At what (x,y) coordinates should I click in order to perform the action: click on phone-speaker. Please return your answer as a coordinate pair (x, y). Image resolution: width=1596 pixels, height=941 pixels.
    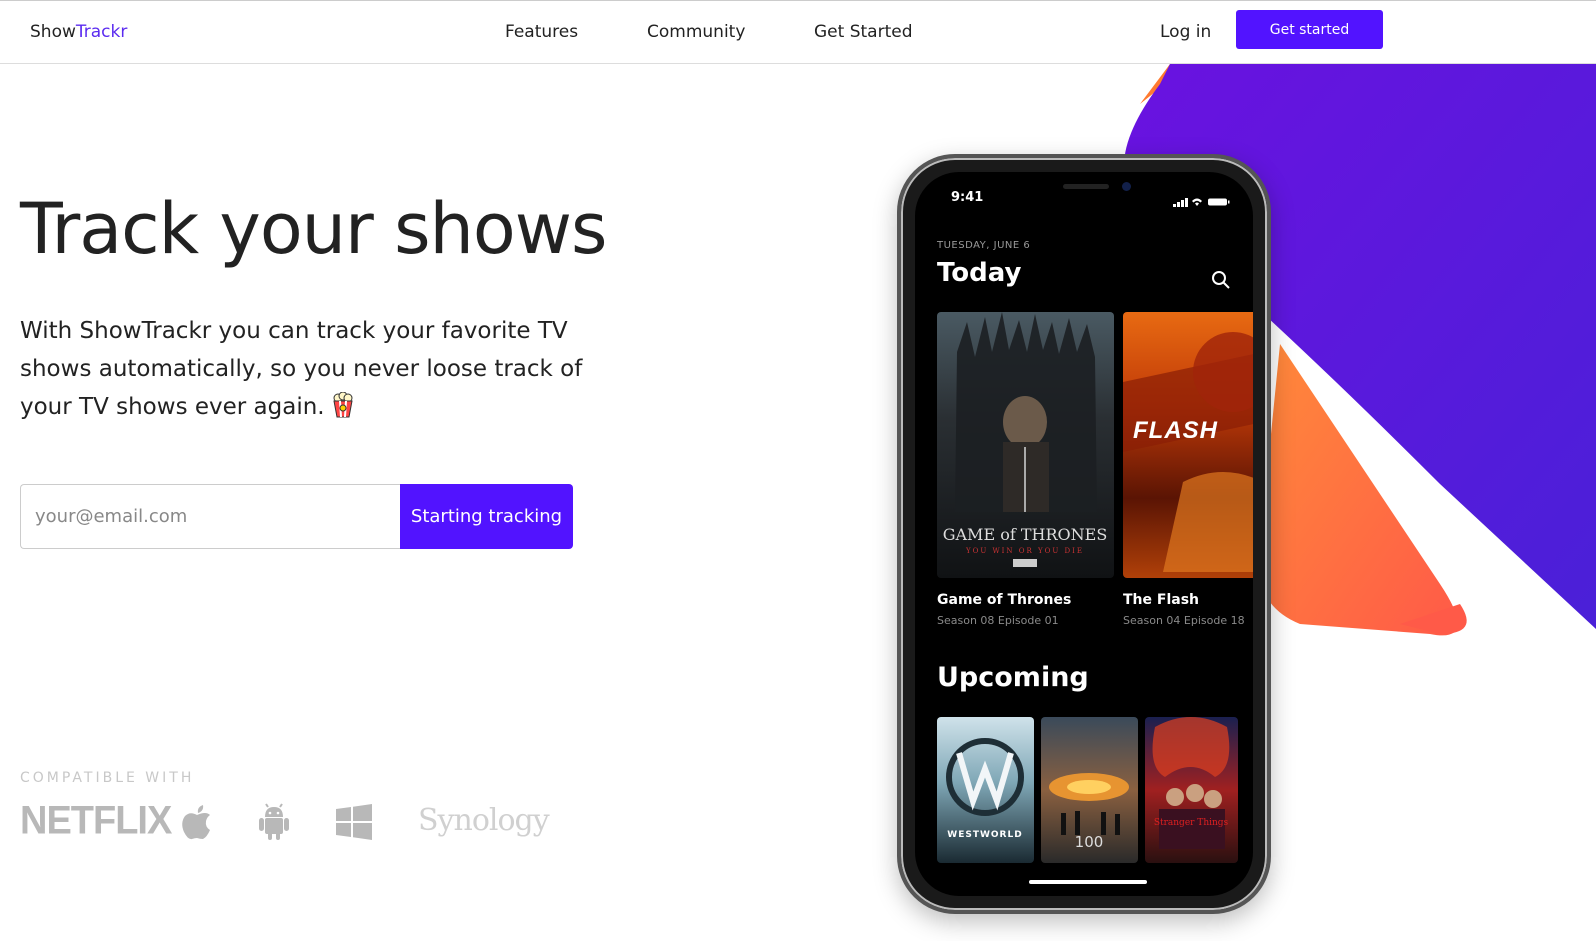
    Looking at the image, I should click on (1086, 186).